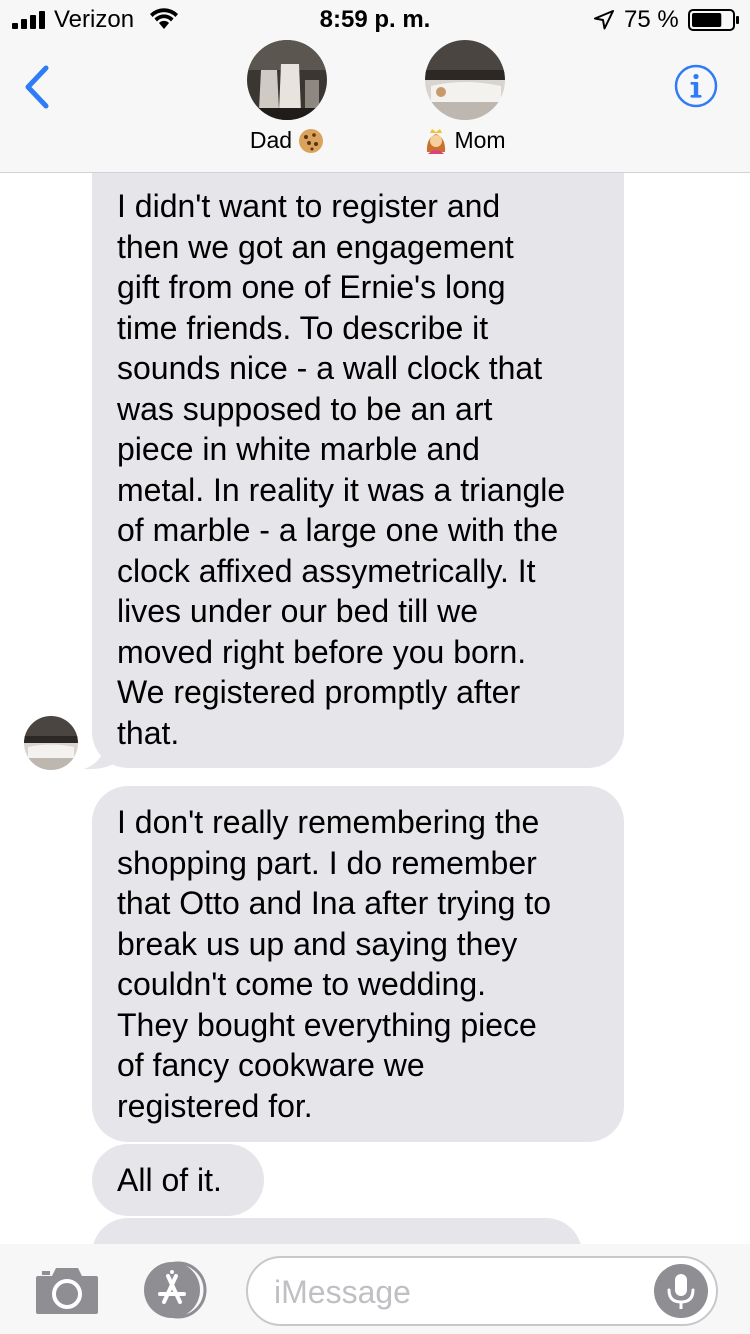 The image size is (750, 1334). What do you see at coordinates (375, 20) in the screenshot?
I see `status-bar: Verizon 8:59 p. m. 75 %` at bounding box center [375, 20].